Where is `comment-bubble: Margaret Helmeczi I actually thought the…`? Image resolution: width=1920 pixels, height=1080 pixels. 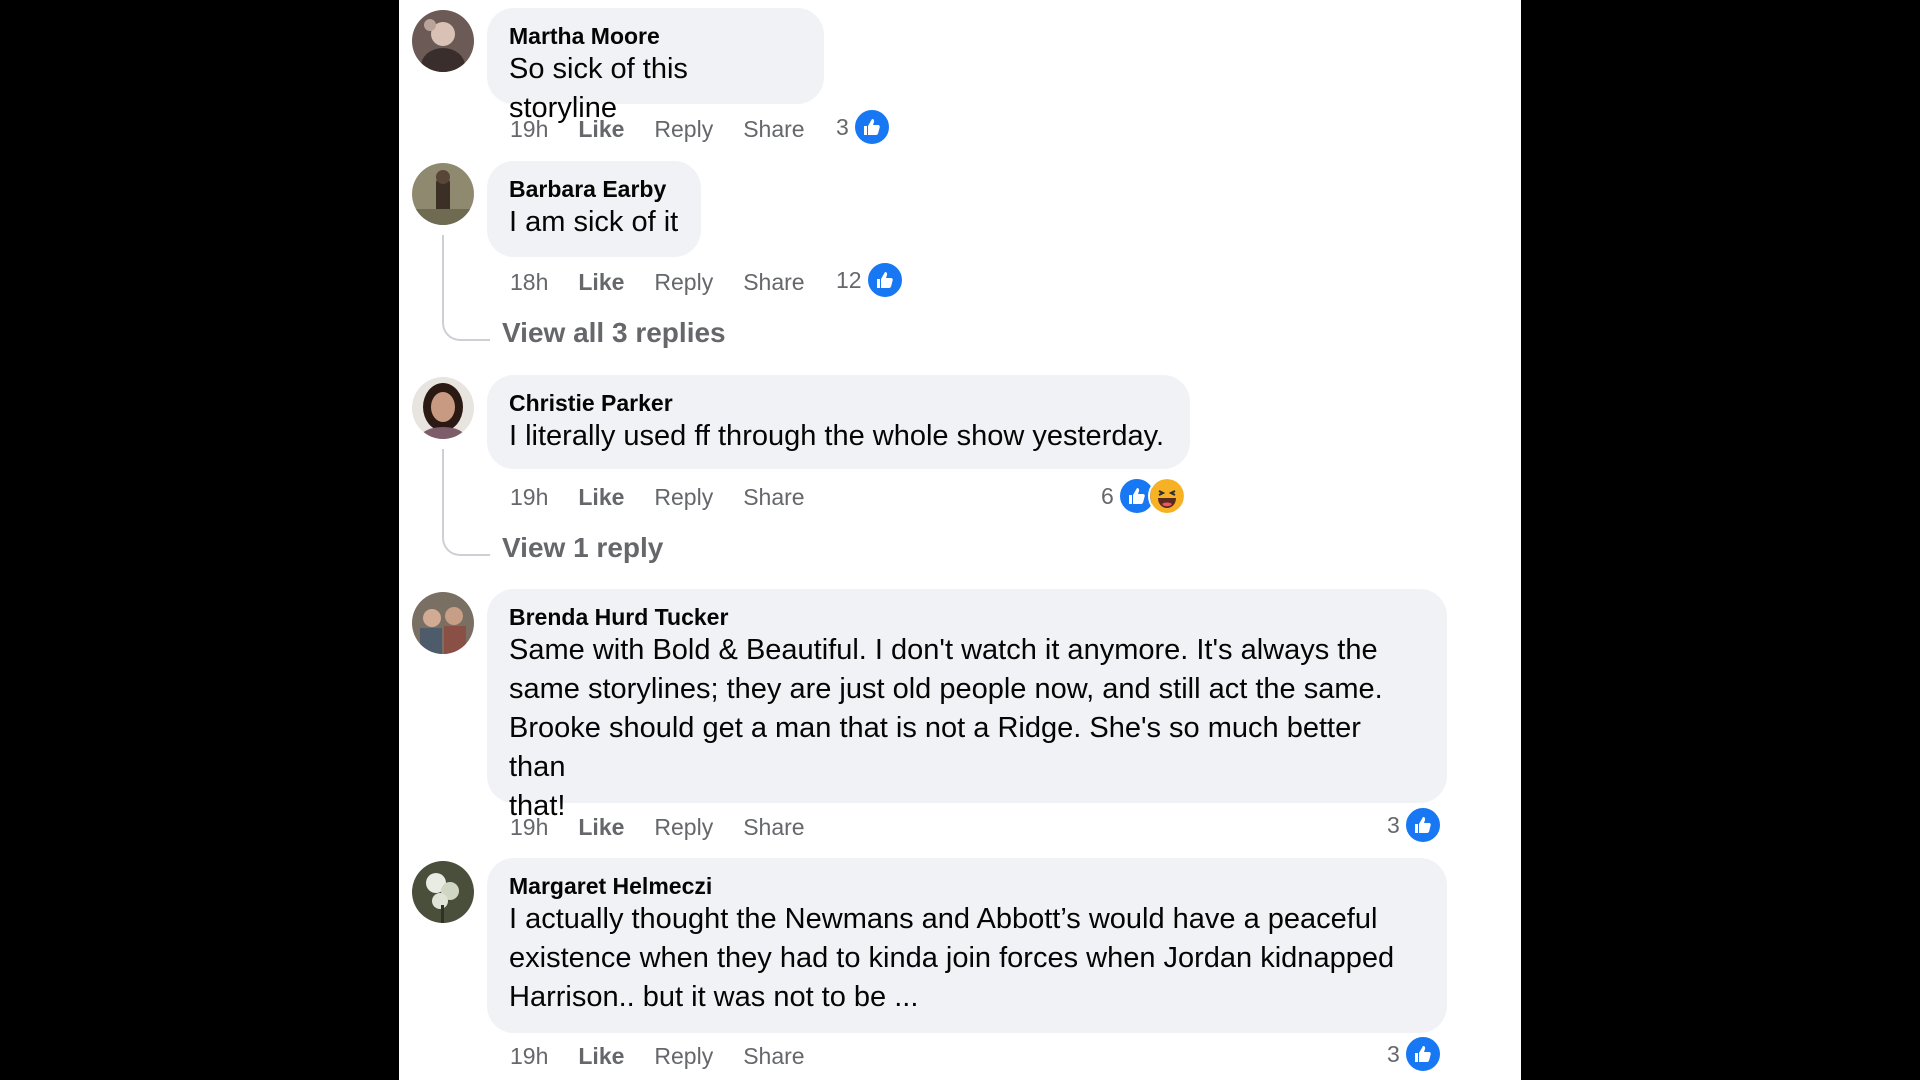 comment-bubble: Margaret Helmeczi I actually thought the… is located at coordinates (967, 945).